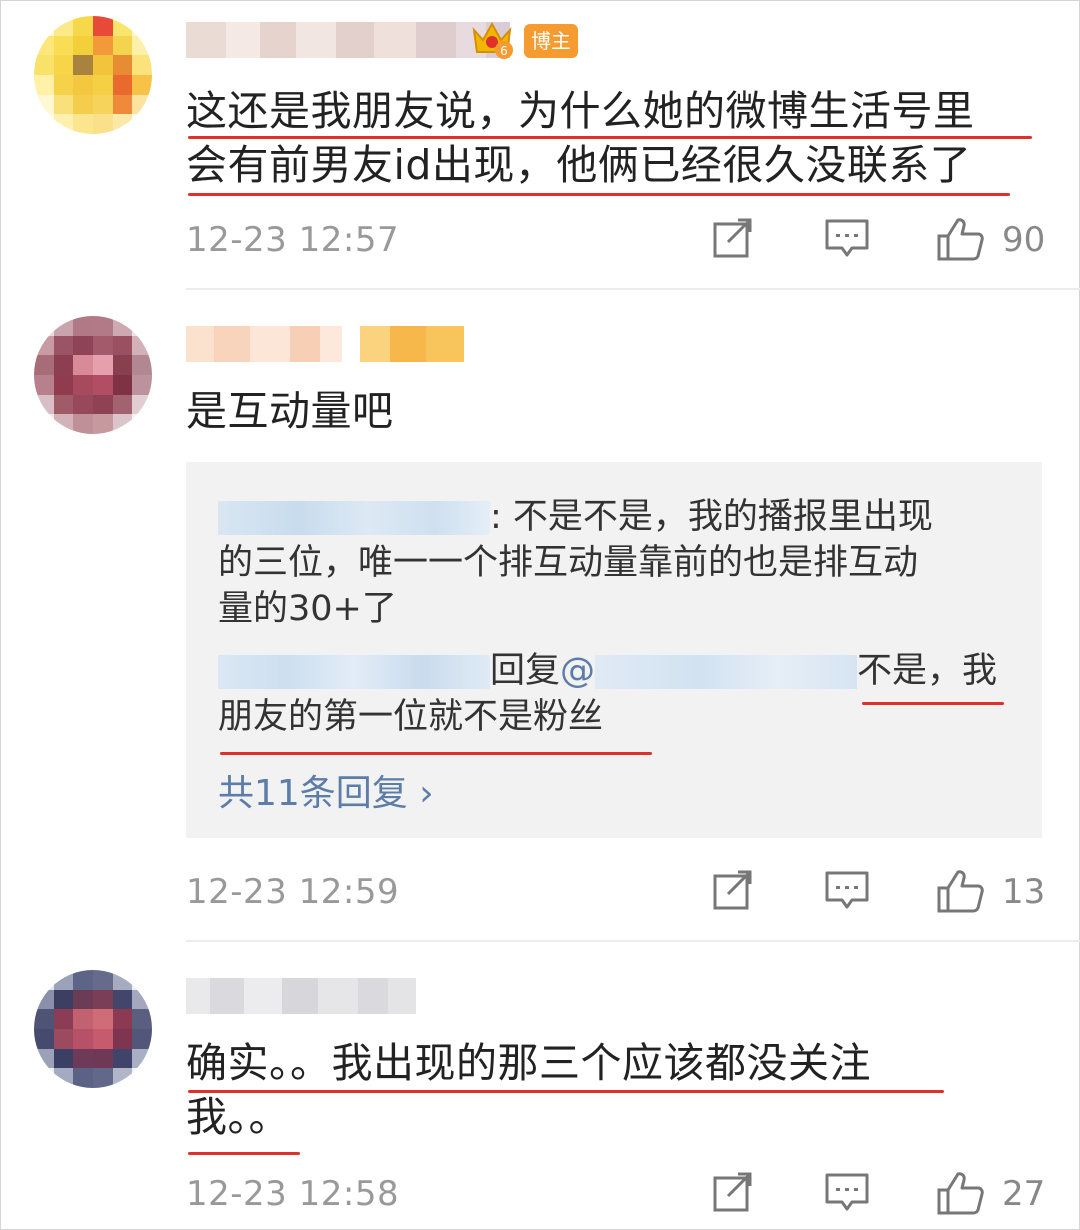 Image resolution: width=1080 pixels, height=1230 pixels. What do you see at coordinates (927, 671) in the screenshot?
I see `reply-text-part: 不是，我` at bounding box center [927, 671].